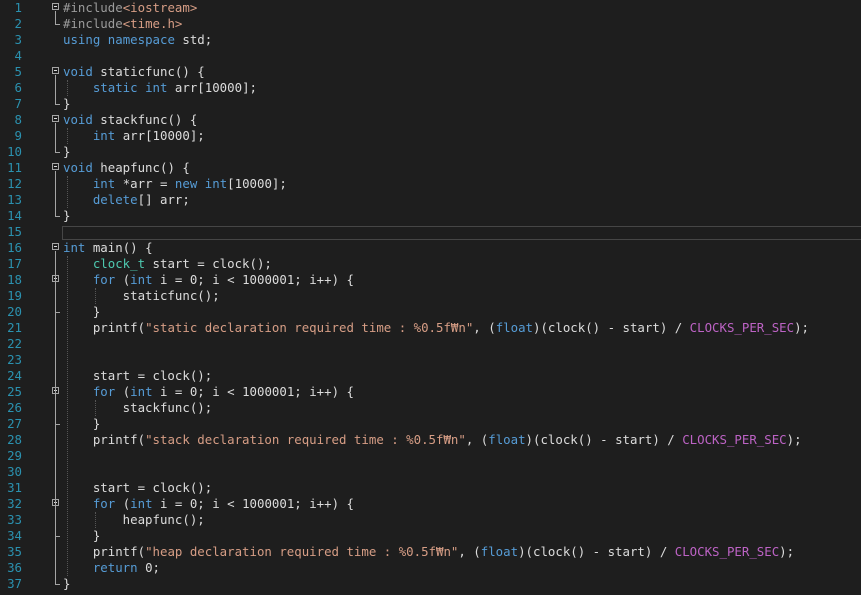 Image resolution: width=861 pixels, height=595 pixels. Describe the element at coordinates (430, 280) in the screenshot. I see `code-line: 18 for (int i = 0; i < 1000001; i++) {` at that location.